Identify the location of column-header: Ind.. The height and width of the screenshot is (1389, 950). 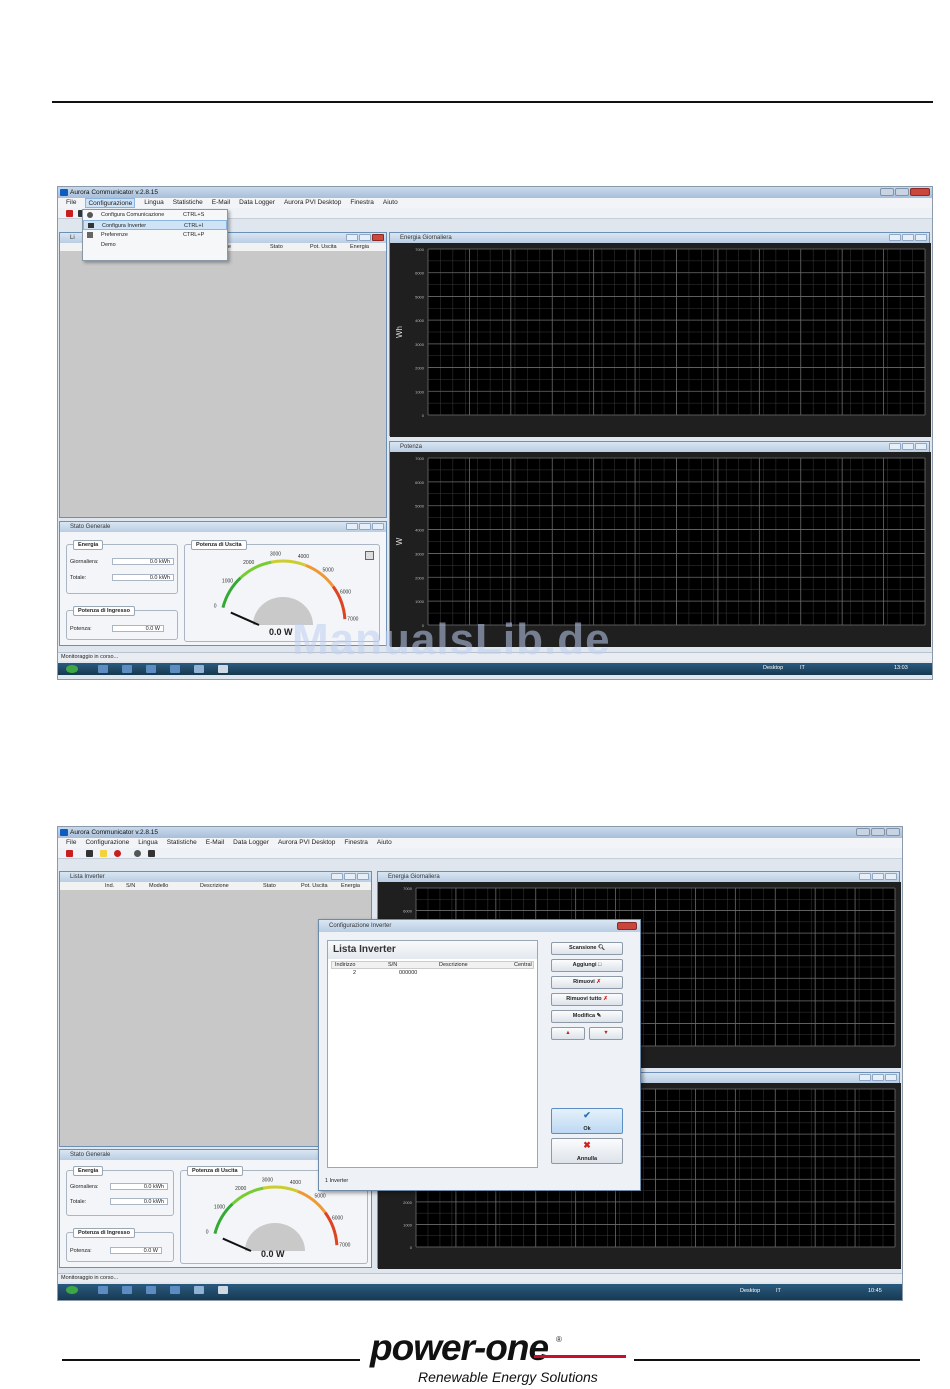
(109, 886).